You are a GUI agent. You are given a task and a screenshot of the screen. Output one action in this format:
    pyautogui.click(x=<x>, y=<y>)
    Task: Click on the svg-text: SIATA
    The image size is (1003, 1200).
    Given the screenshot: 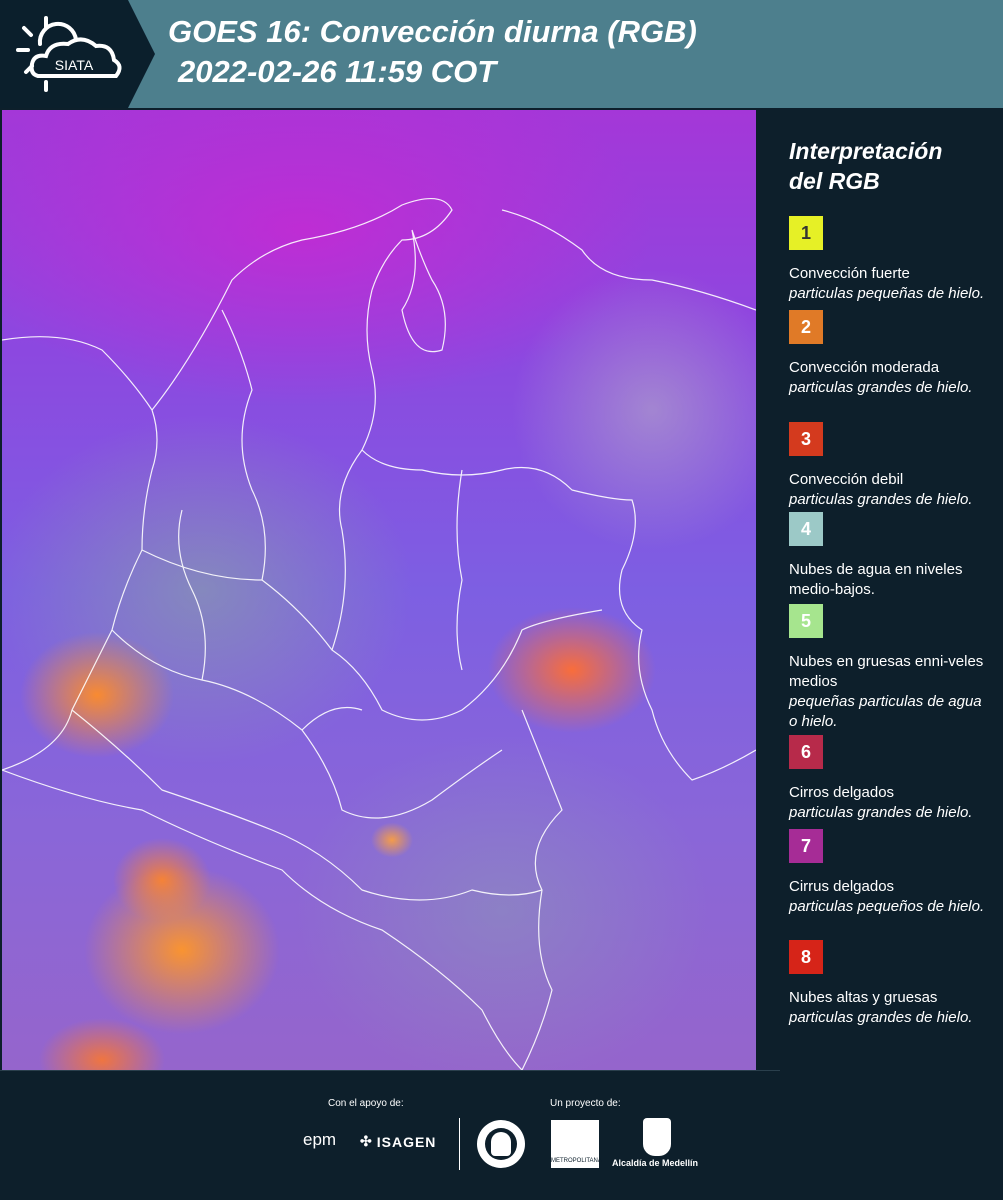 What is the action you would take?
    pyautogui.click(x=74, y=65)
    